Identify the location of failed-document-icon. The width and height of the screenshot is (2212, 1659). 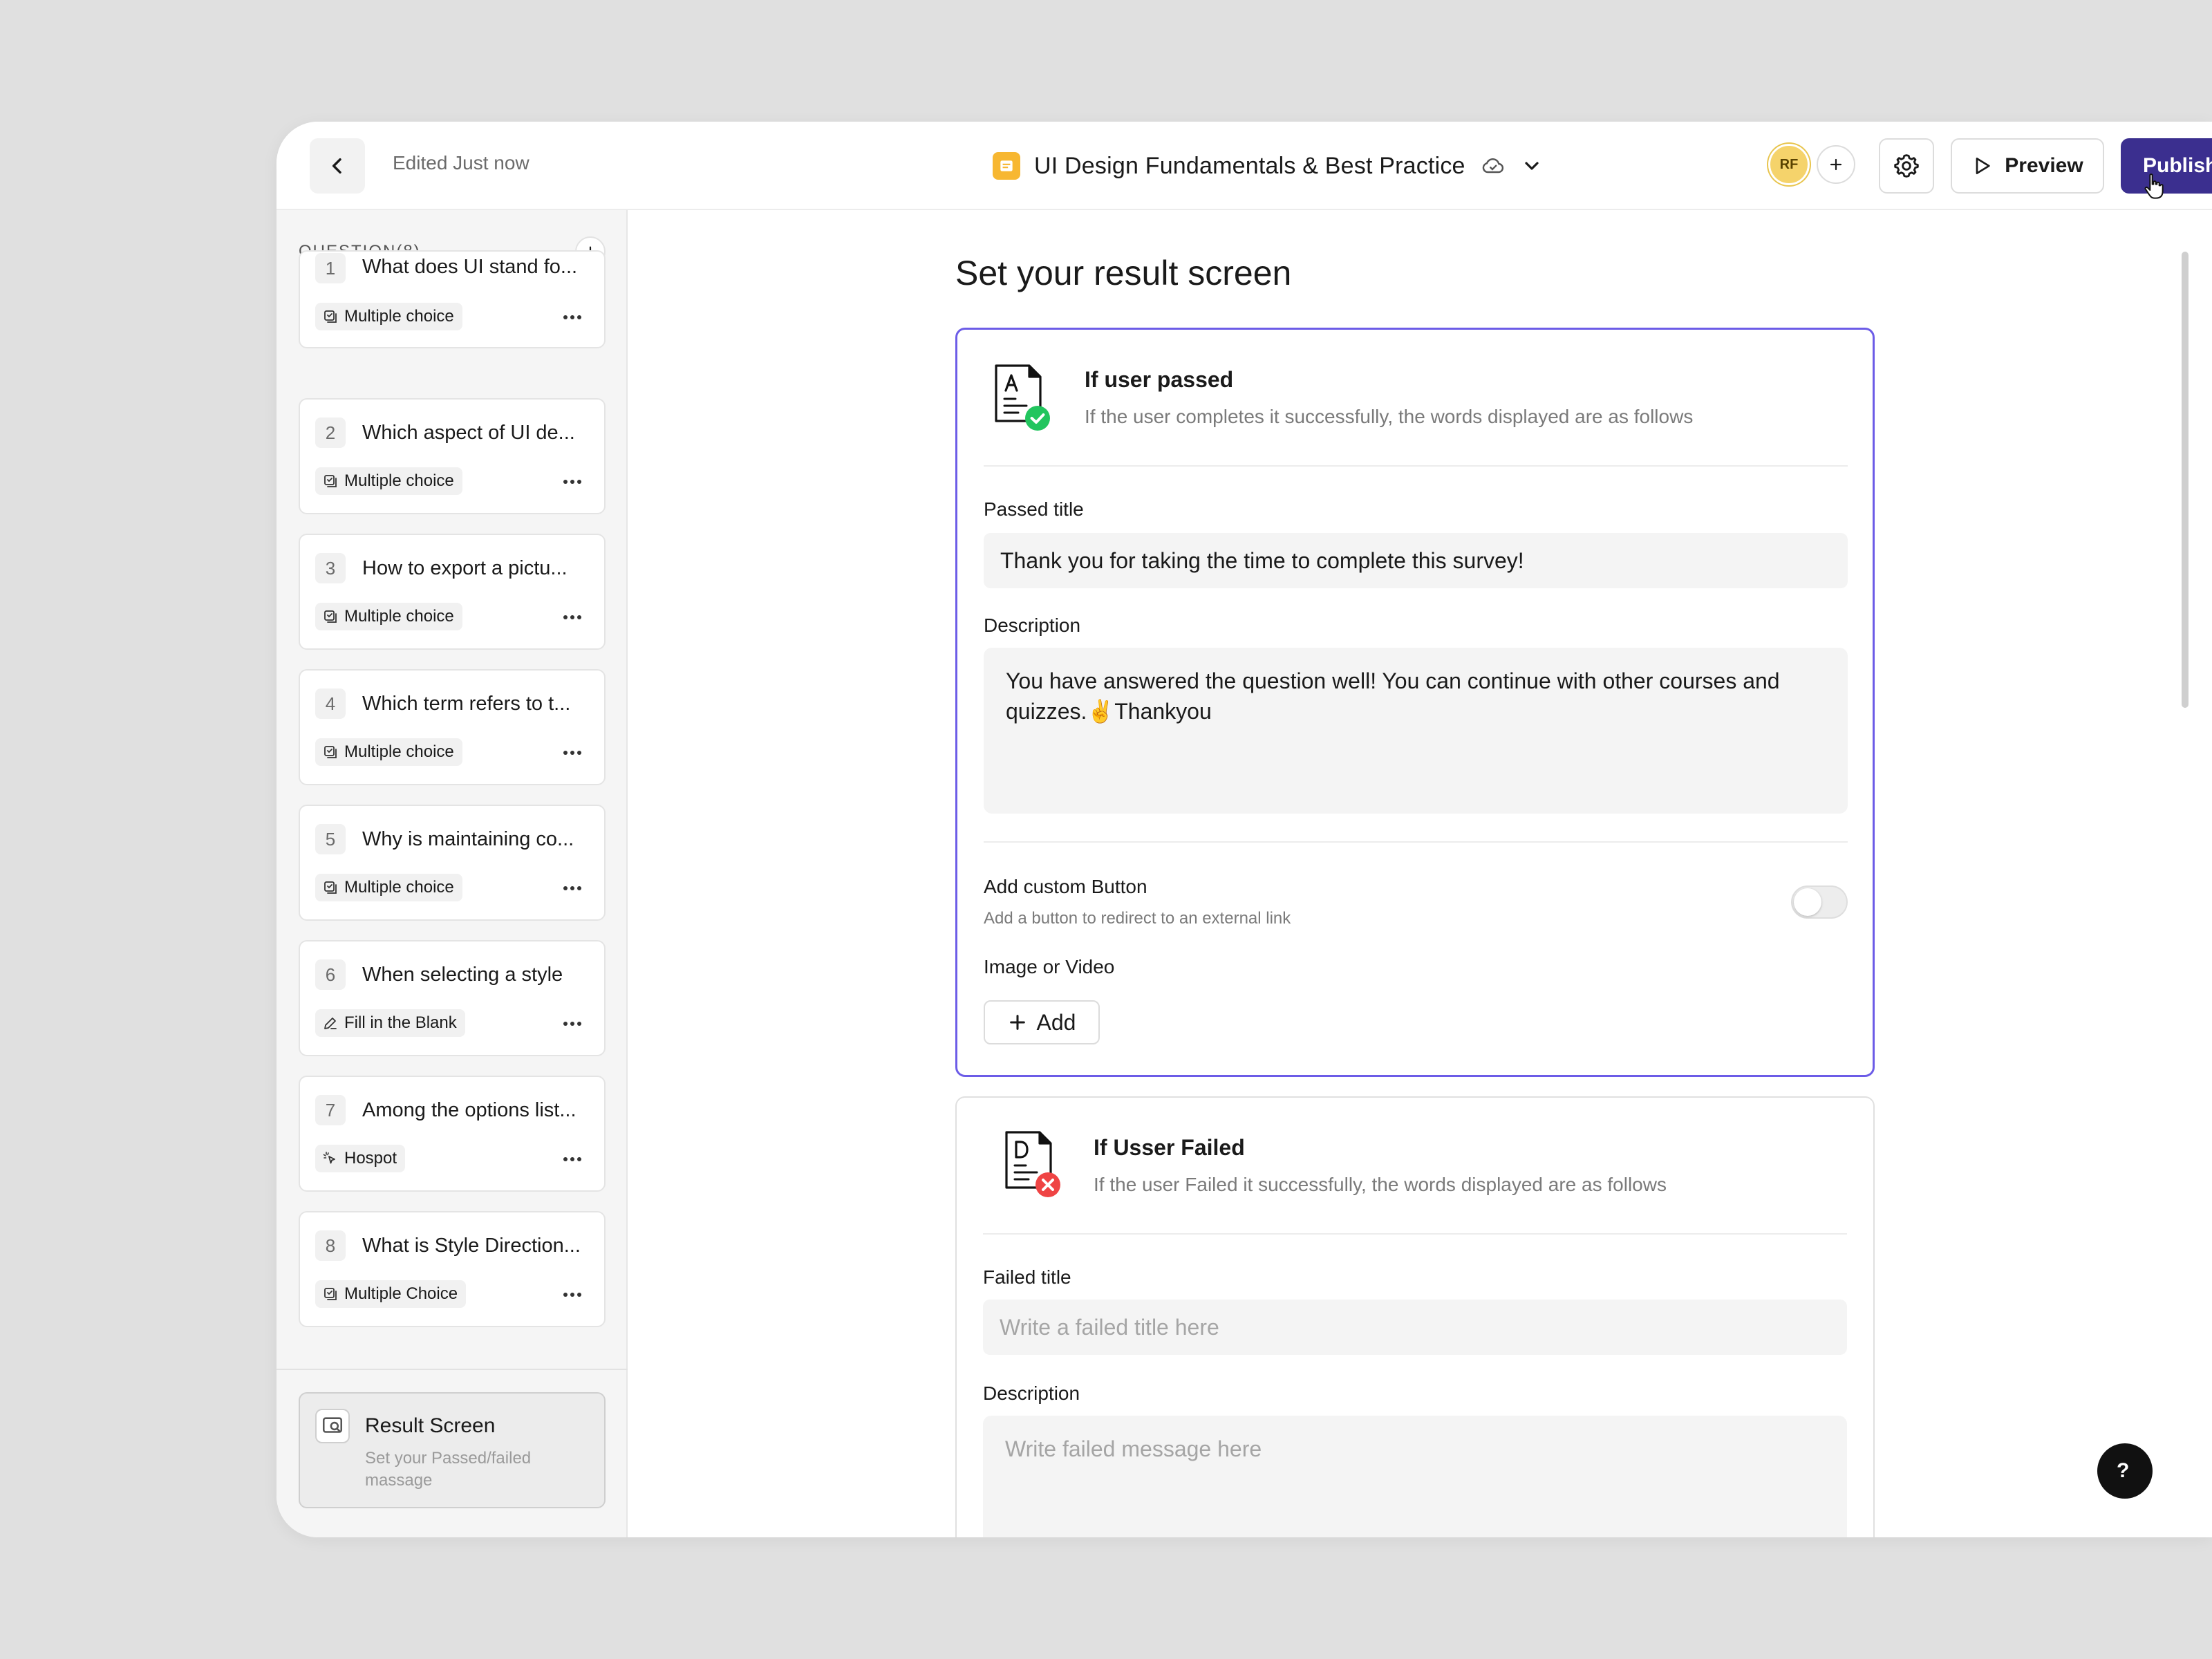
(1032, 1164).